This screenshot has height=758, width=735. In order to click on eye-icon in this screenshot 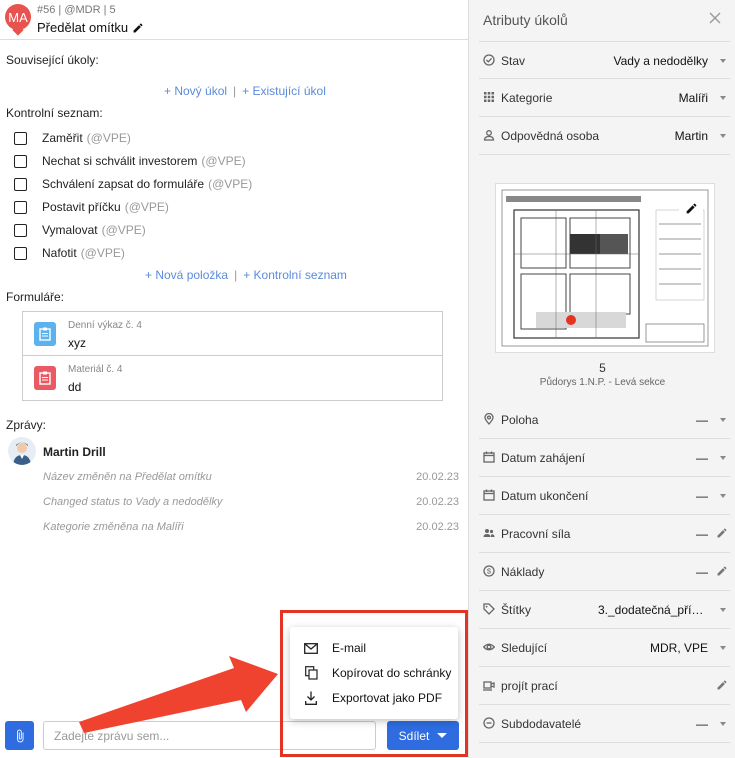, I will do `click(489, 647)`.